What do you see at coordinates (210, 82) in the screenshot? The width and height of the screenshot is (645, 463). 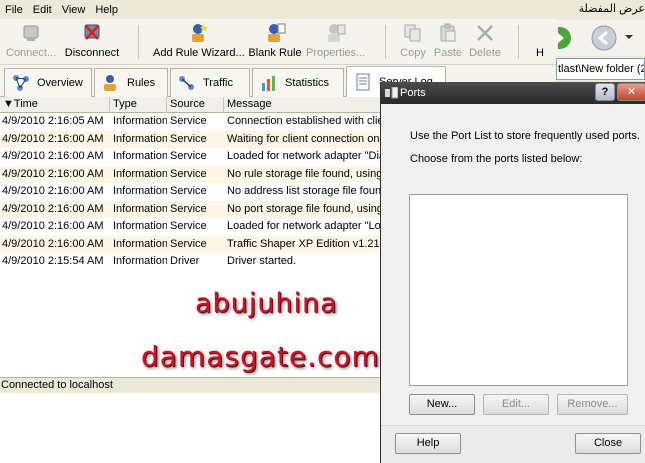 I see `tab-traffic: Traffic` at bounding box center [210, 82].